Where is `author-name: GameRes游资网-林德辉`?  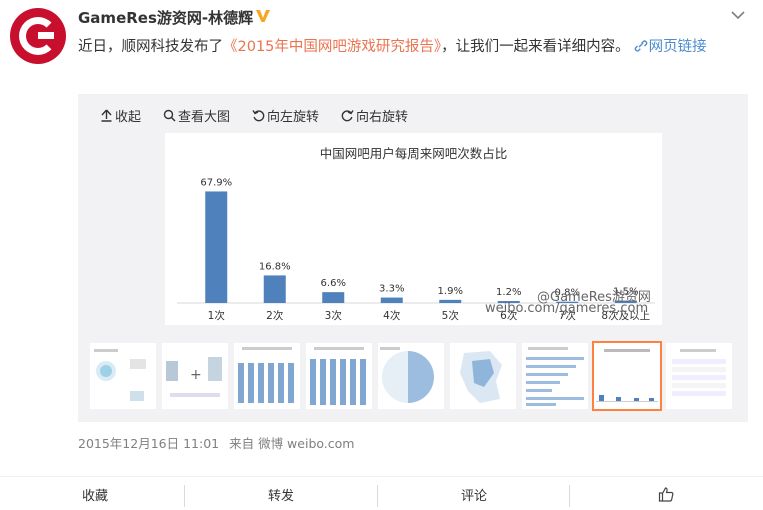 author-name: GameRes游资网-林德辉 is located at coordinates (165, 17).